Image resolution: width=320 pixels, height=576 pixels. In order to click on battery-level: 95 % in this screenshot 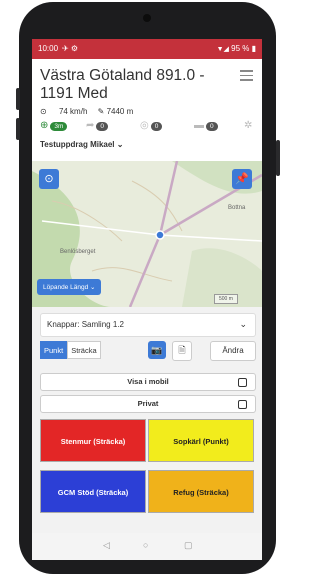, I will do `click(240, 48)`.